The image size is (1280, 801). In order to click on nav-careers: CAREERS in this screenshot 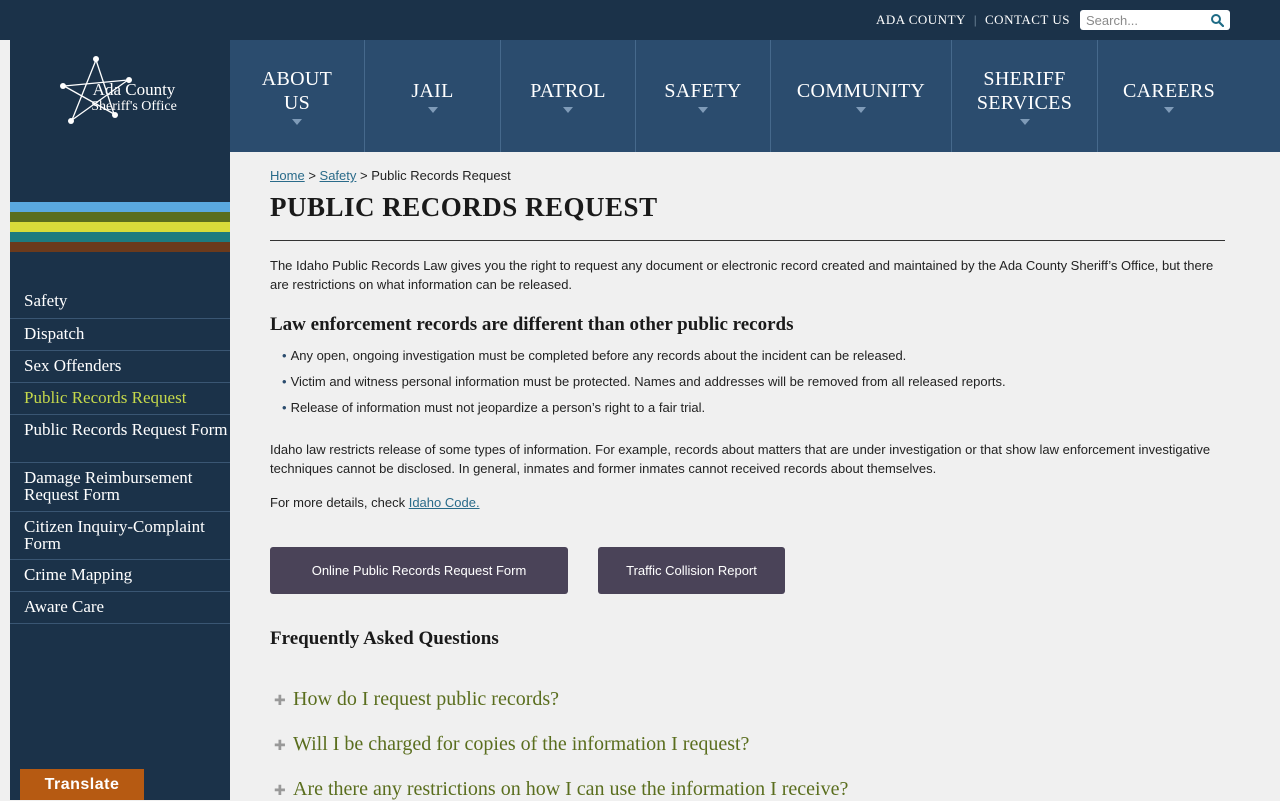, I will do `click(1169, 96)`.